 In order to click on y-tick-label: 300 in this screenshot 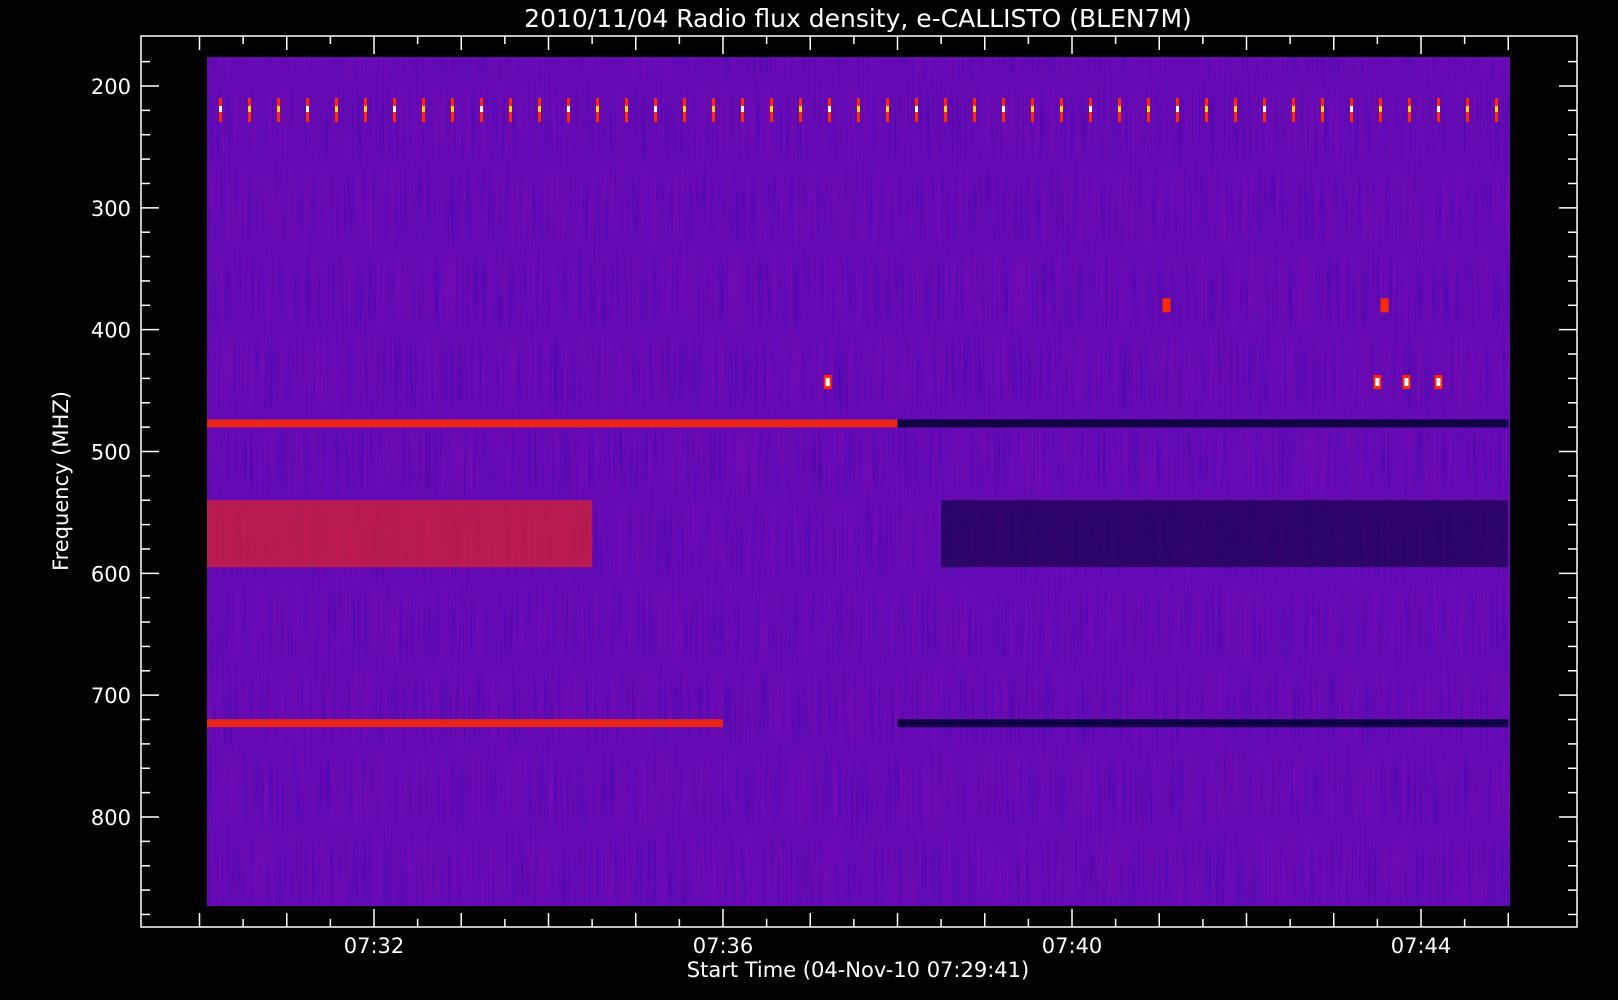, I will do `click(111, 209)`.